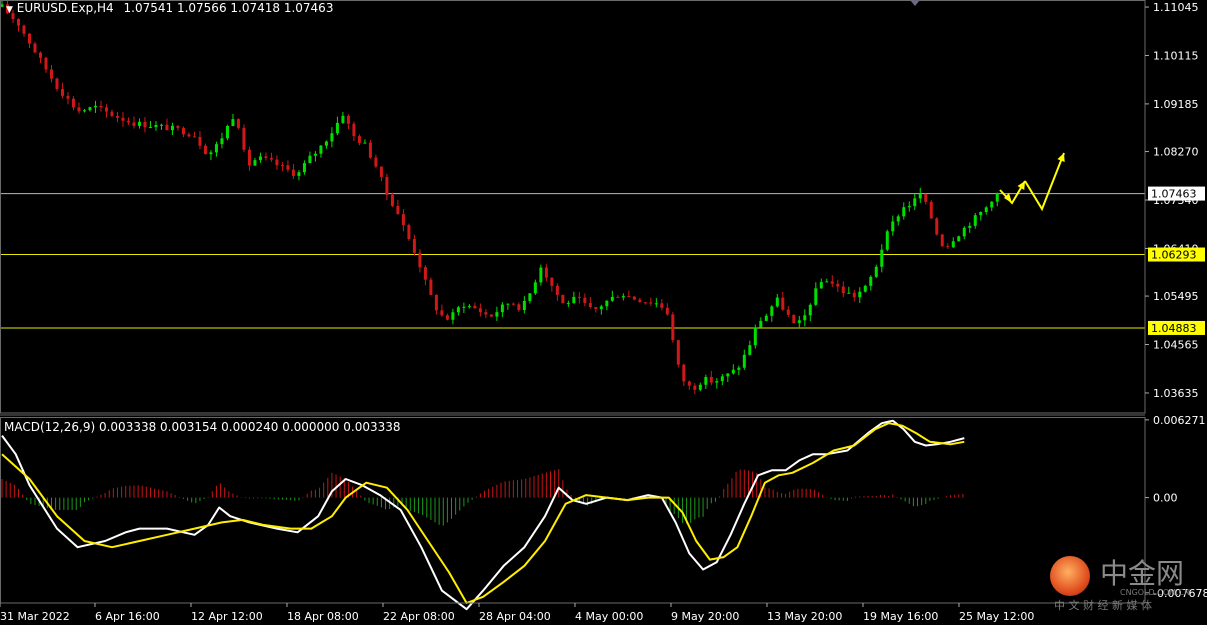 This screenshot has width=1207, height=625. I want to click on watermark: 中金网 CNGOLD.COM.CN 中 文 财 经 新 媒 体, so click(1125, 582).